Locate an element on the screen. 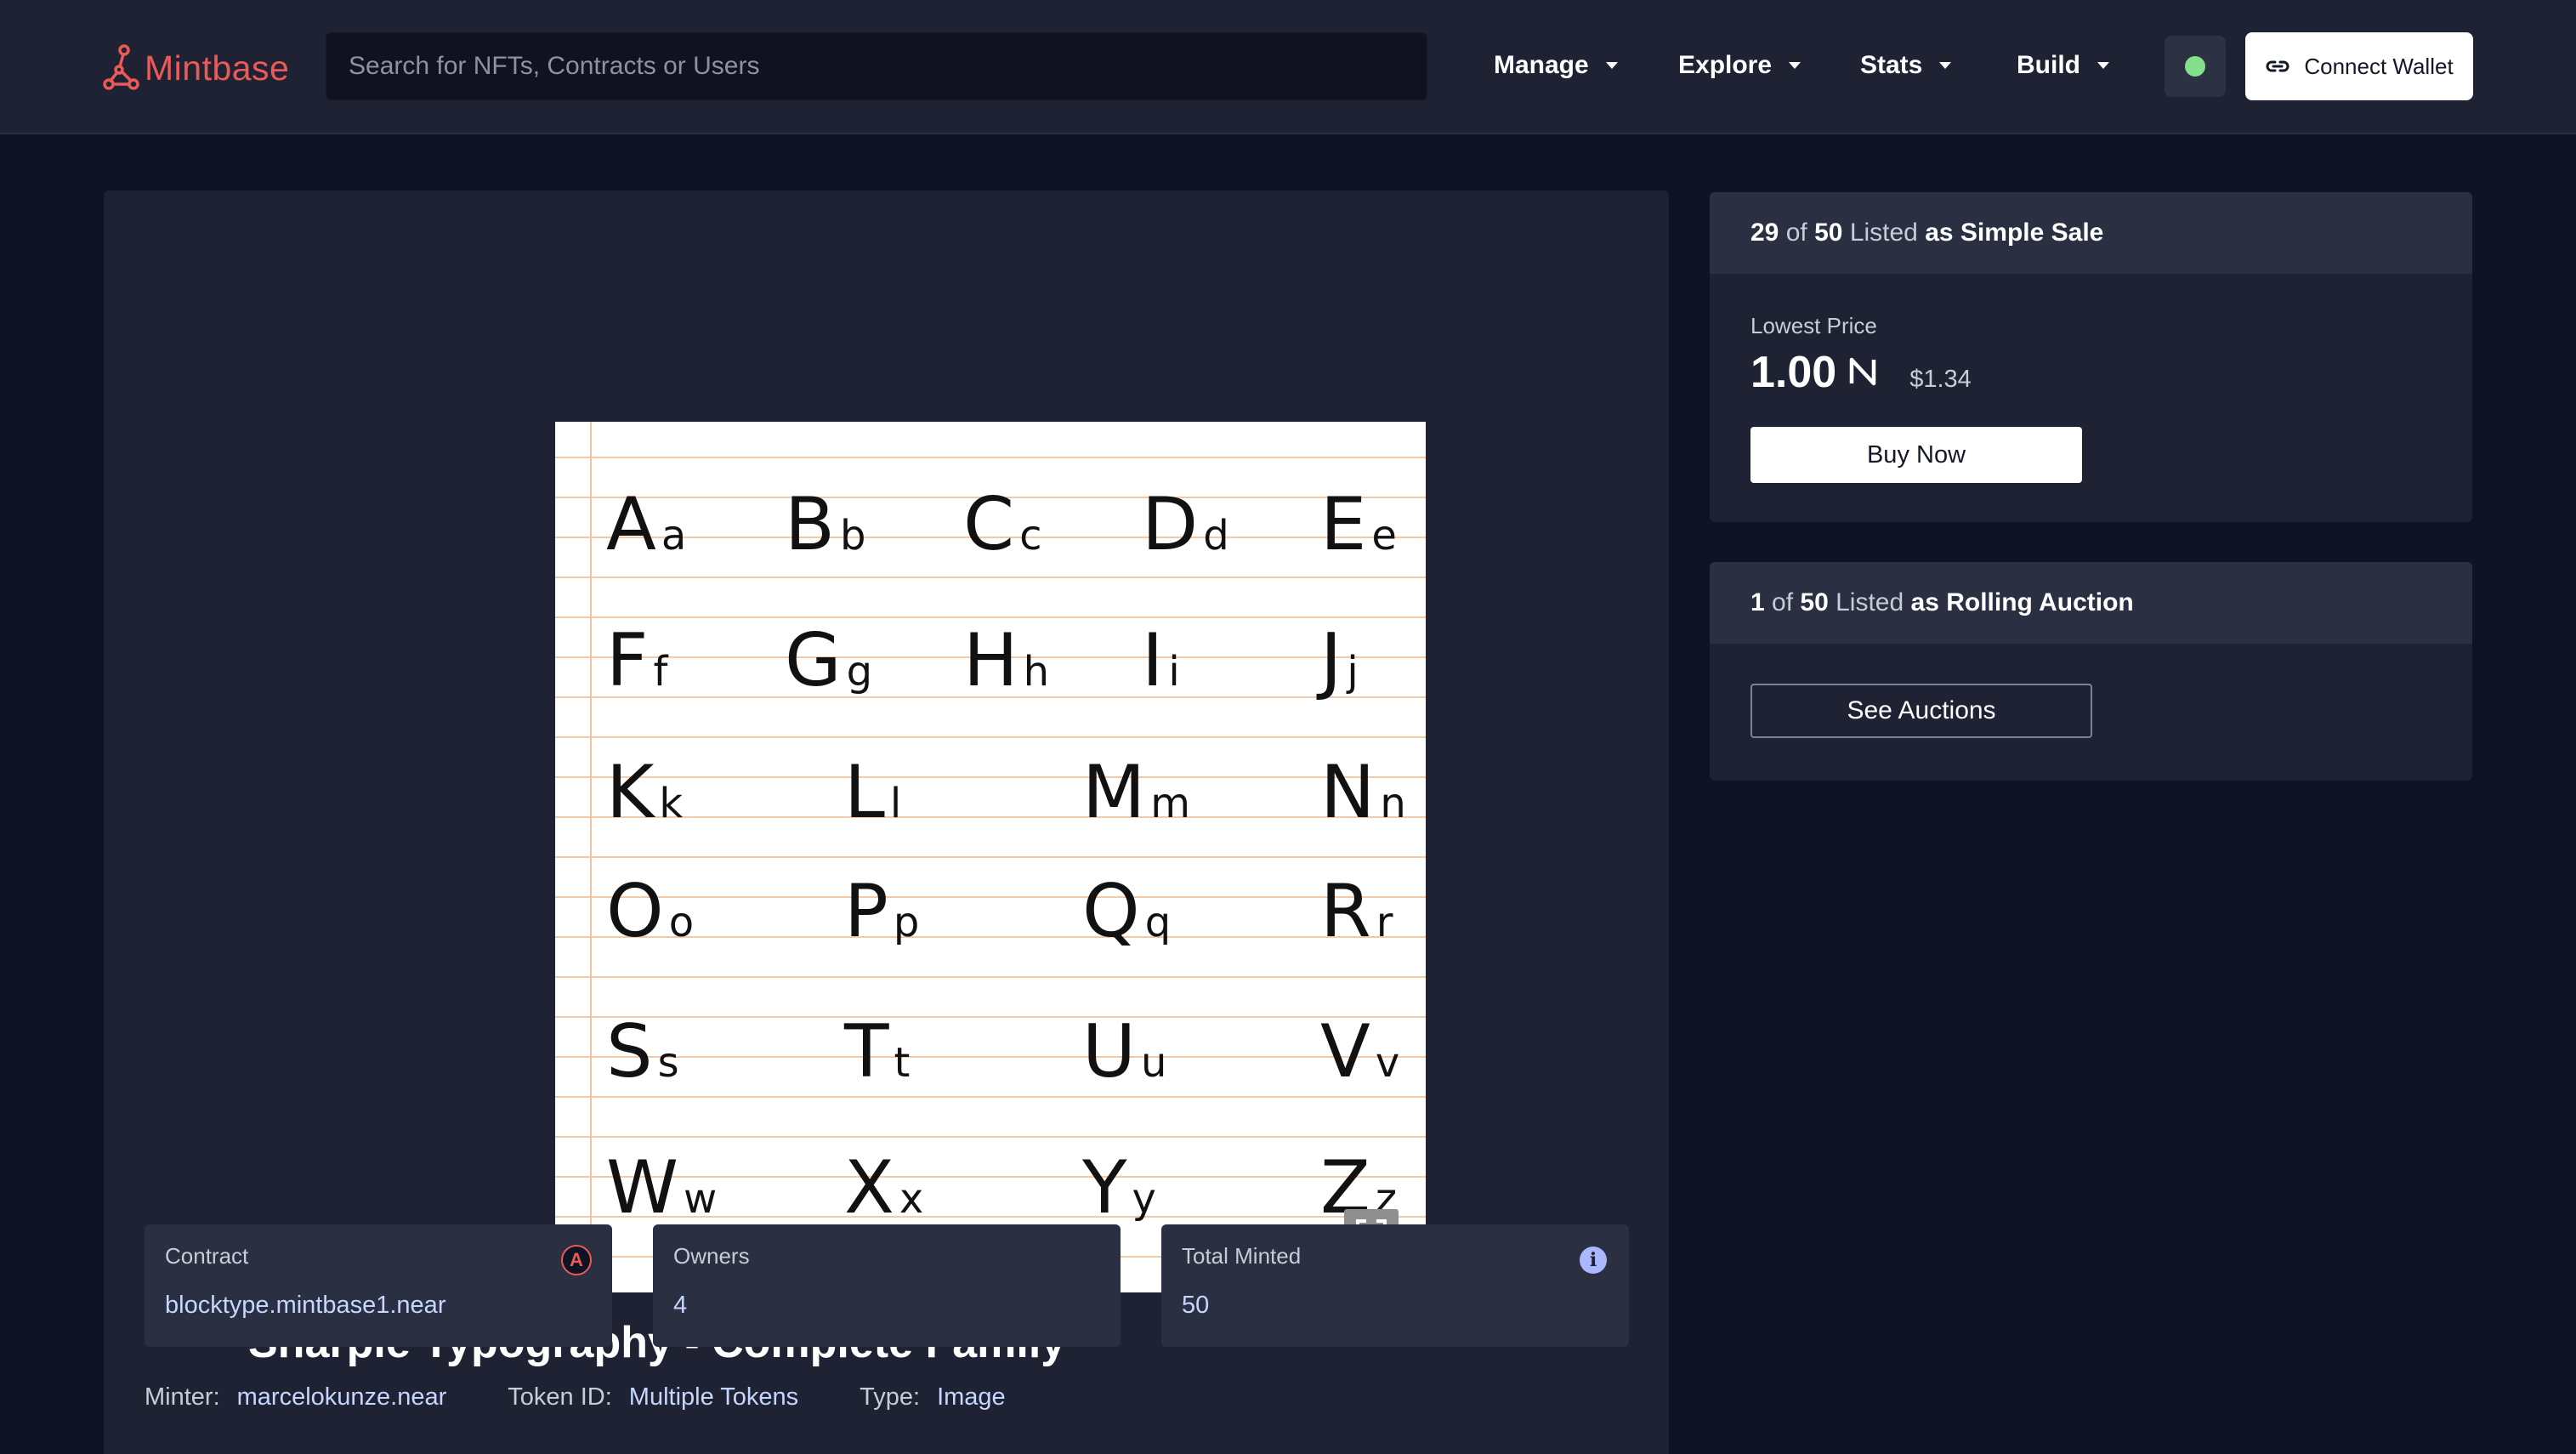 The image size is (2576, 1454). nav-manage: Manage is located at coordinates (1556, 65).